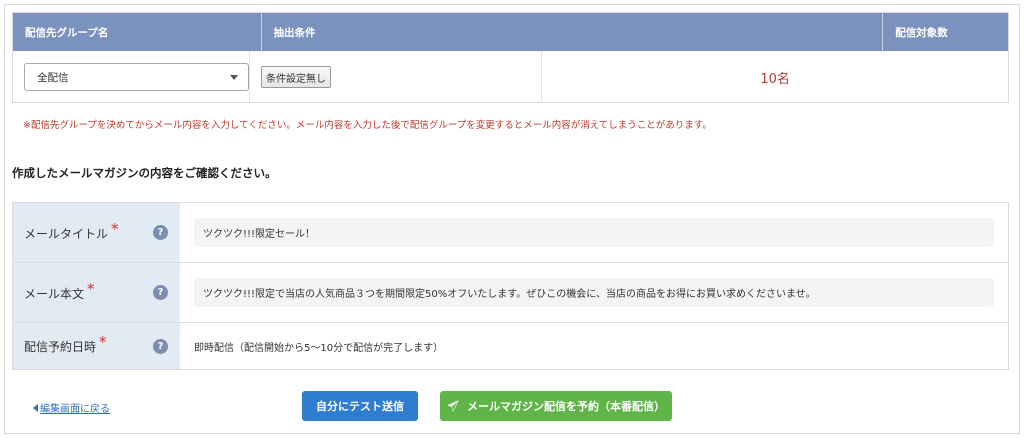 Image resolution: width=1024 pixels, height=438 pixels. What do you see at coordinates (566, 406) in the screenshot?
I see `reserve-send-label: メールマガジン配信を予約（本番配信）` at bounding box center [566, 406].